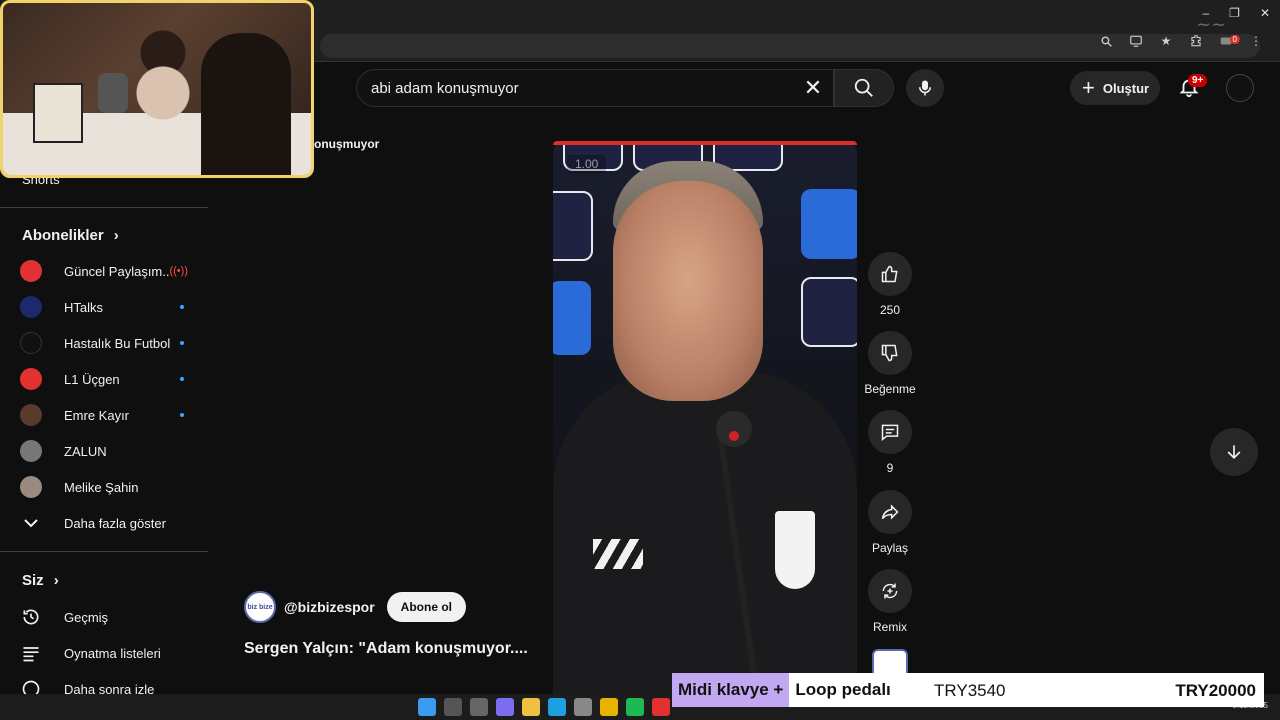 The width and height of the screenshot is (1280, 720). I want to click on chrome-icon, so click(609, 707).